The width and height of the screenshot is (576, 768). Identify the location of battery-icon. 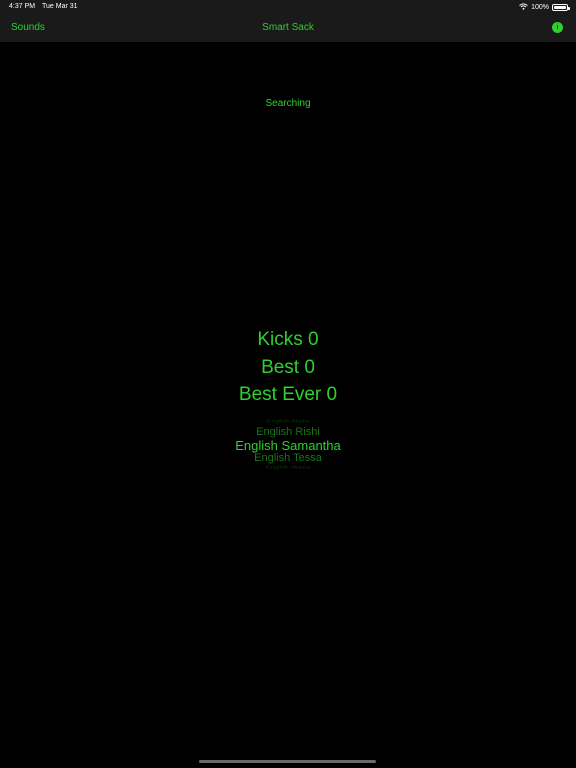
(561, 7).